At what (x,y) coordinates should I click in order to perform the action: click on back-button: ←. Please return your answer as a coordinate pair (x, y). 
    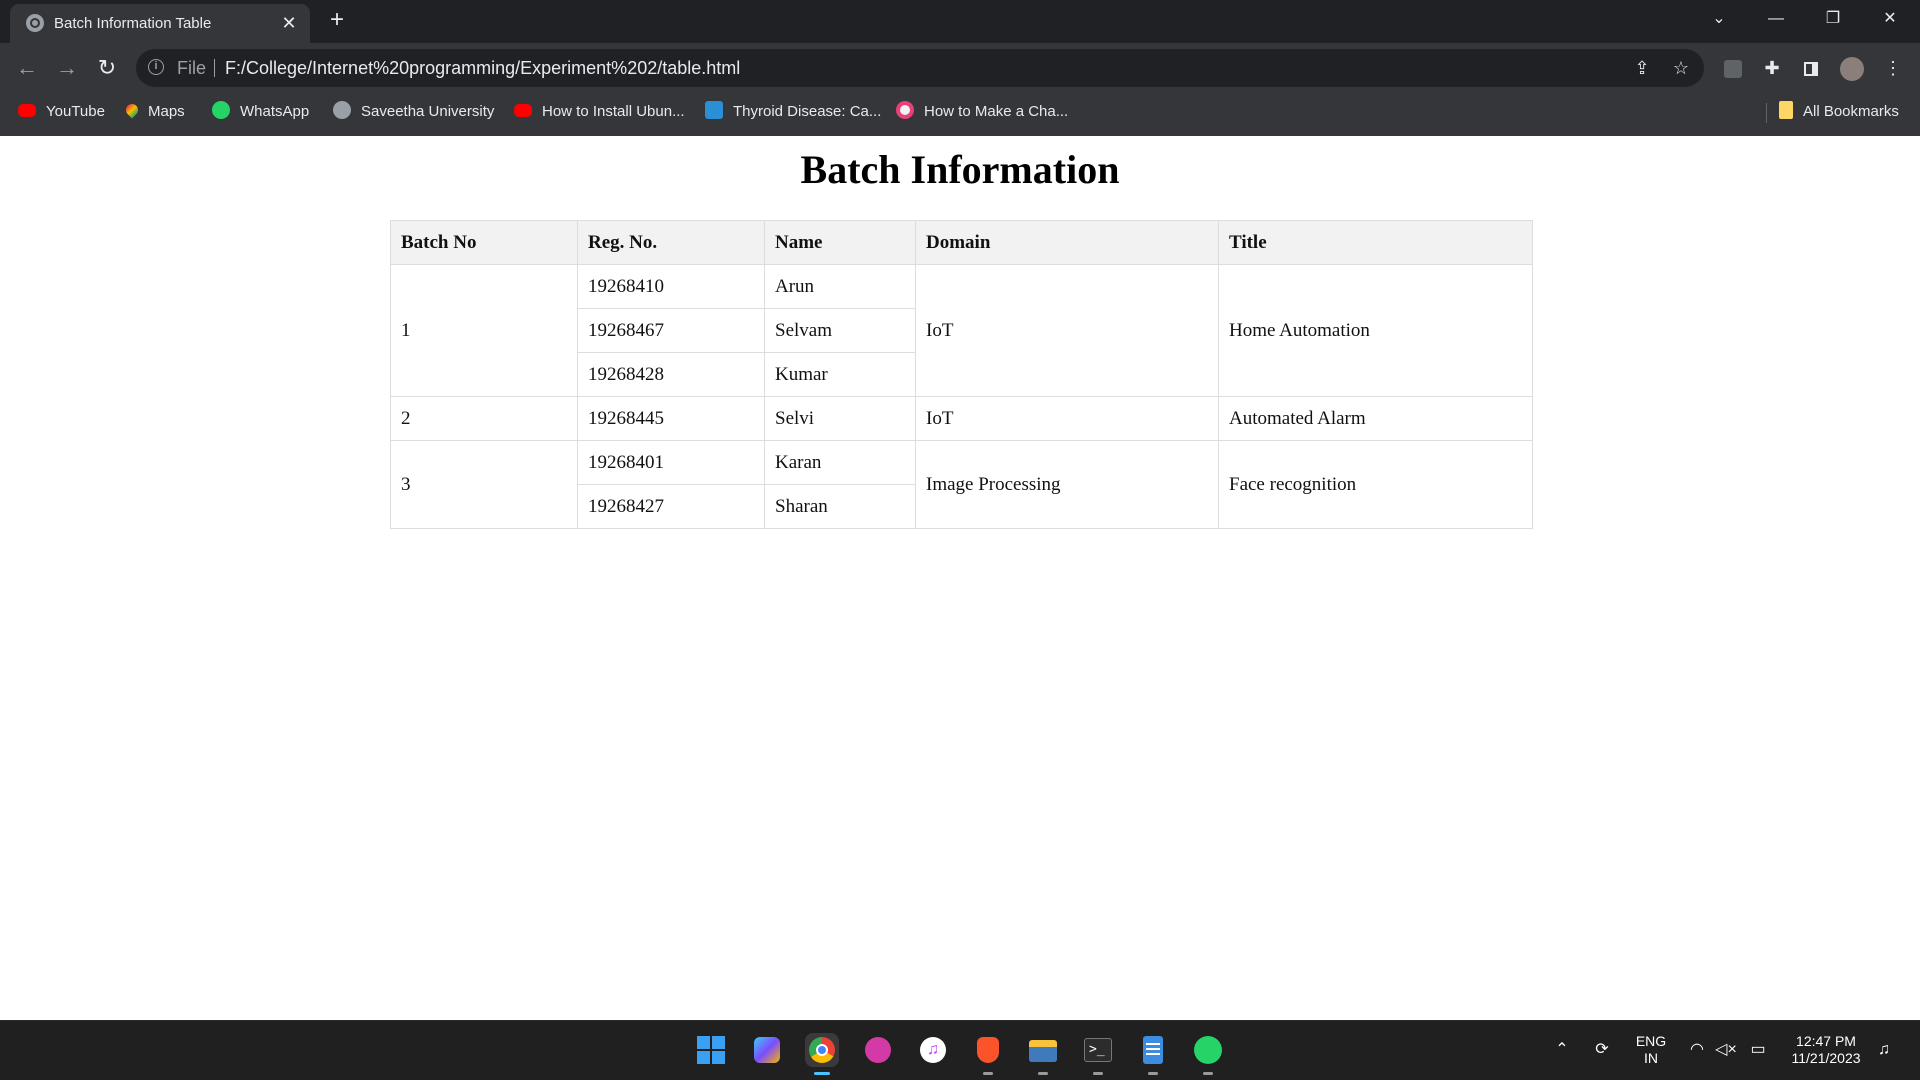
    Looking at the image, I should click on (27, 68).